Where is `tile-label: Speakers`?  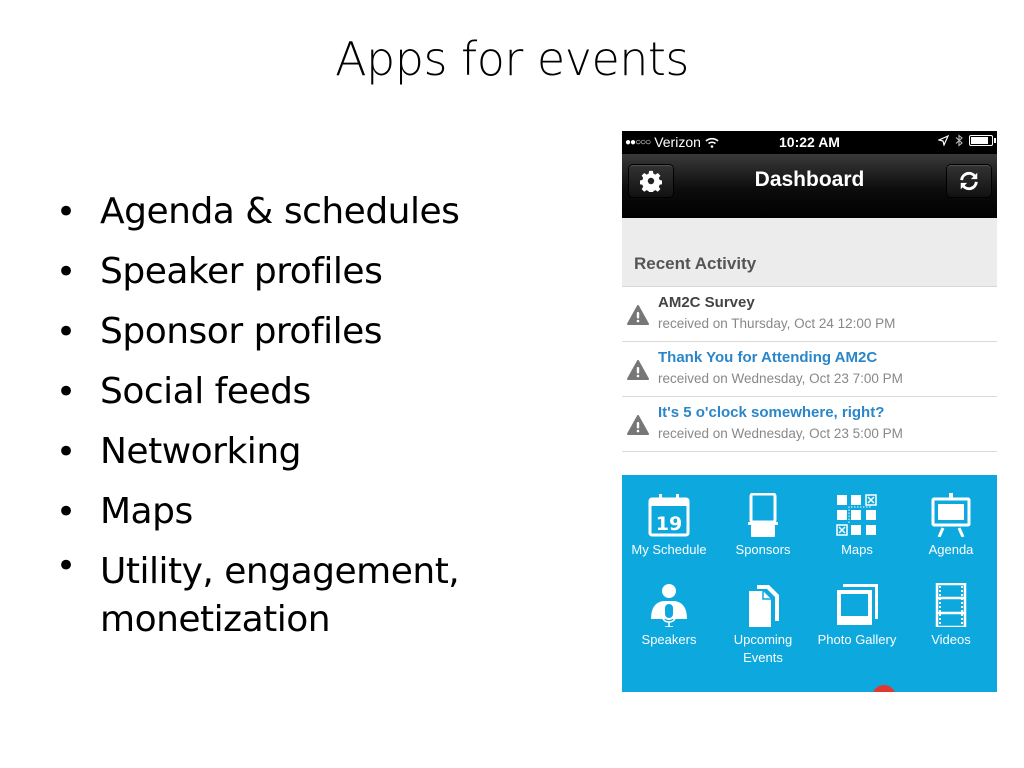
tile-label: Speakers is located at coordinates (669, 639).